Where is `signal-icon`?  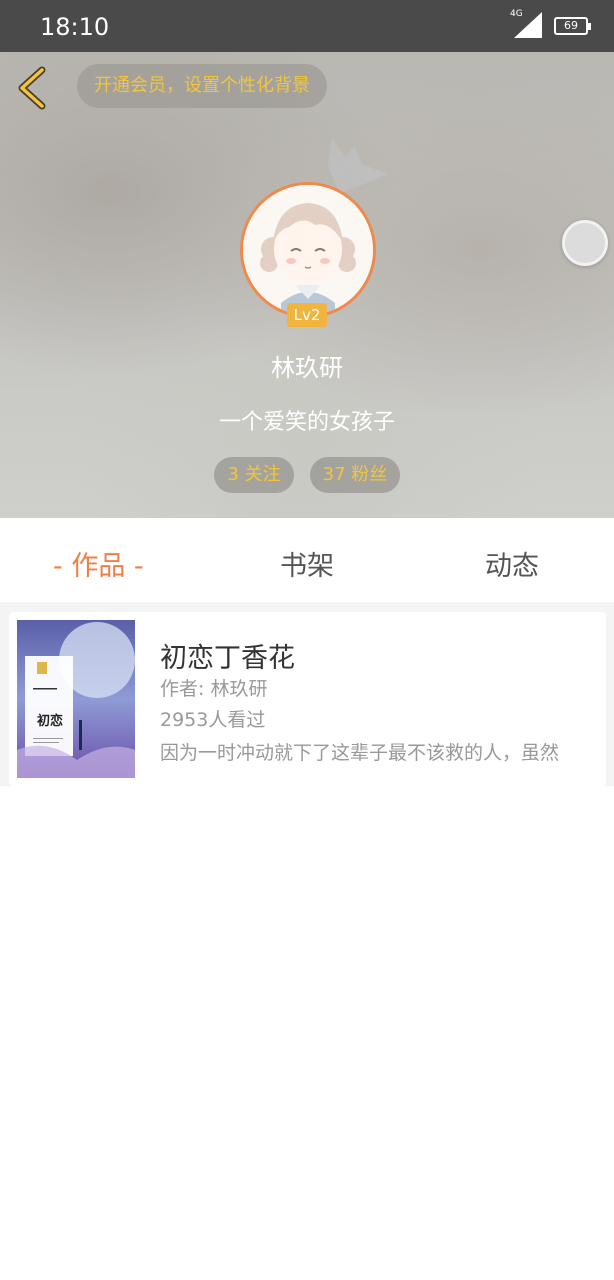 signal-icon is located at coordinates (528, 25).